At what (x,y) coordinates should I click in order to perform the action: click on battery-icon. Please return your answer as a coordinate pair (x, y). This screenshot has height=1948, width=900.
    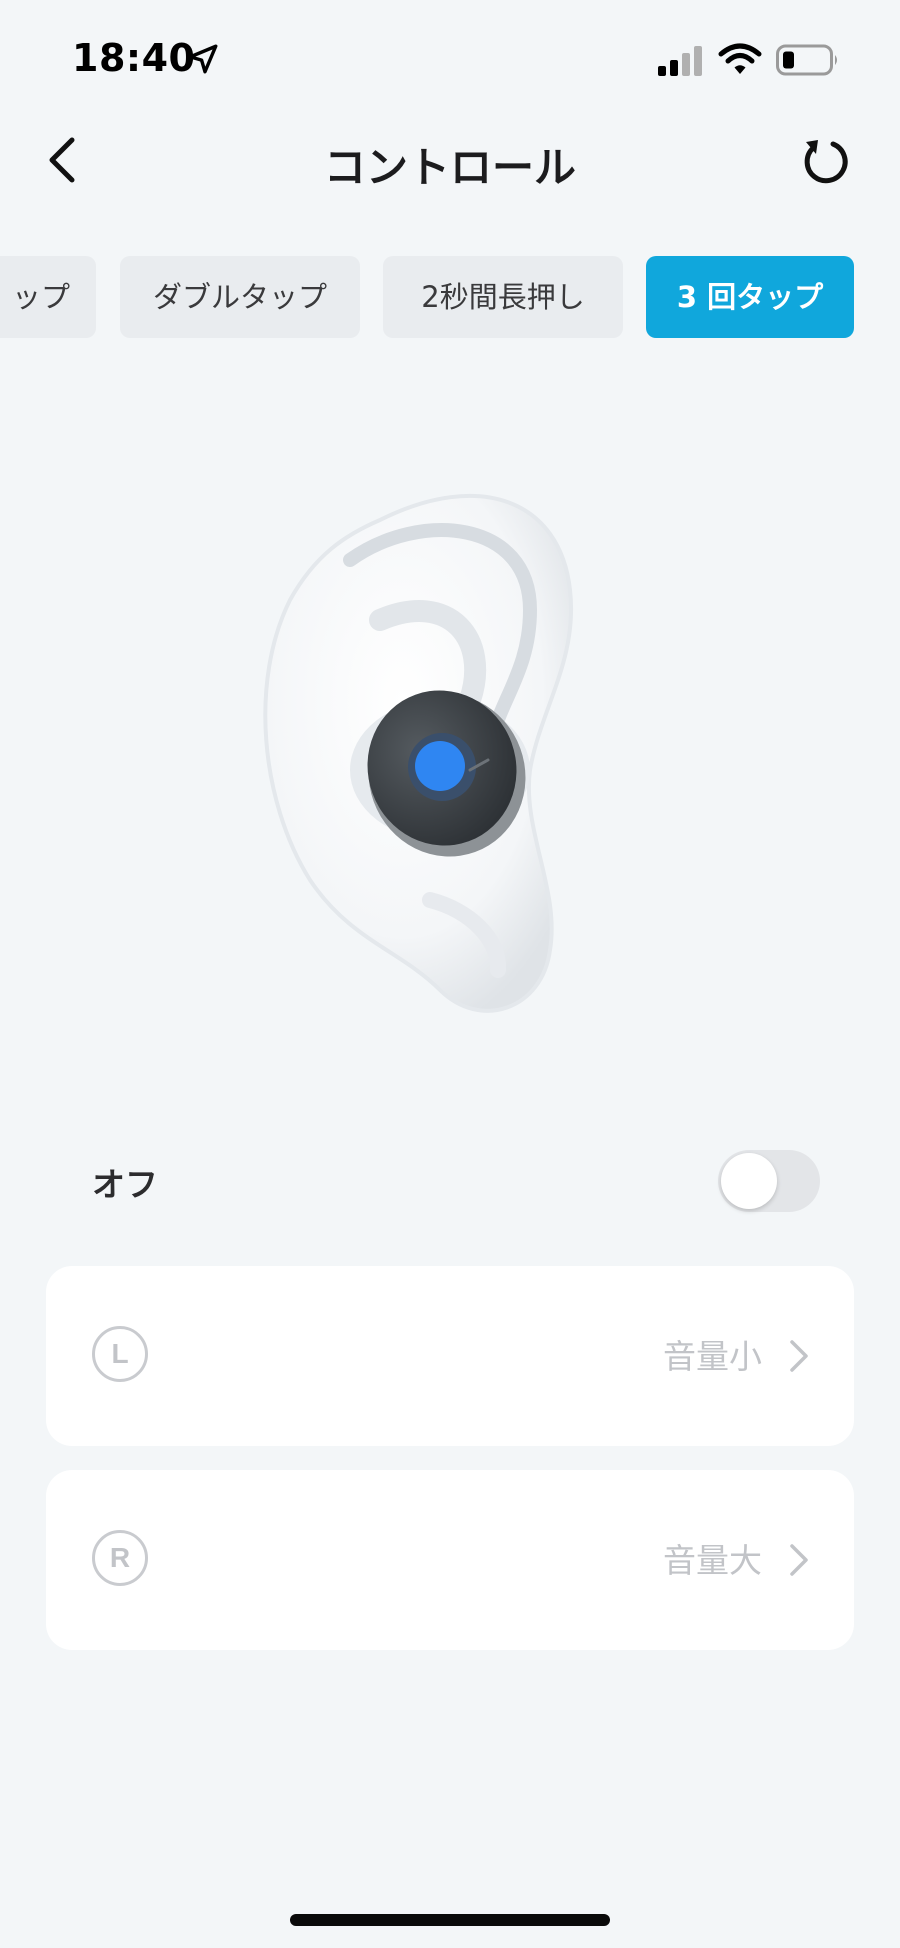
    Looking at the image, I should click on (806, 60).